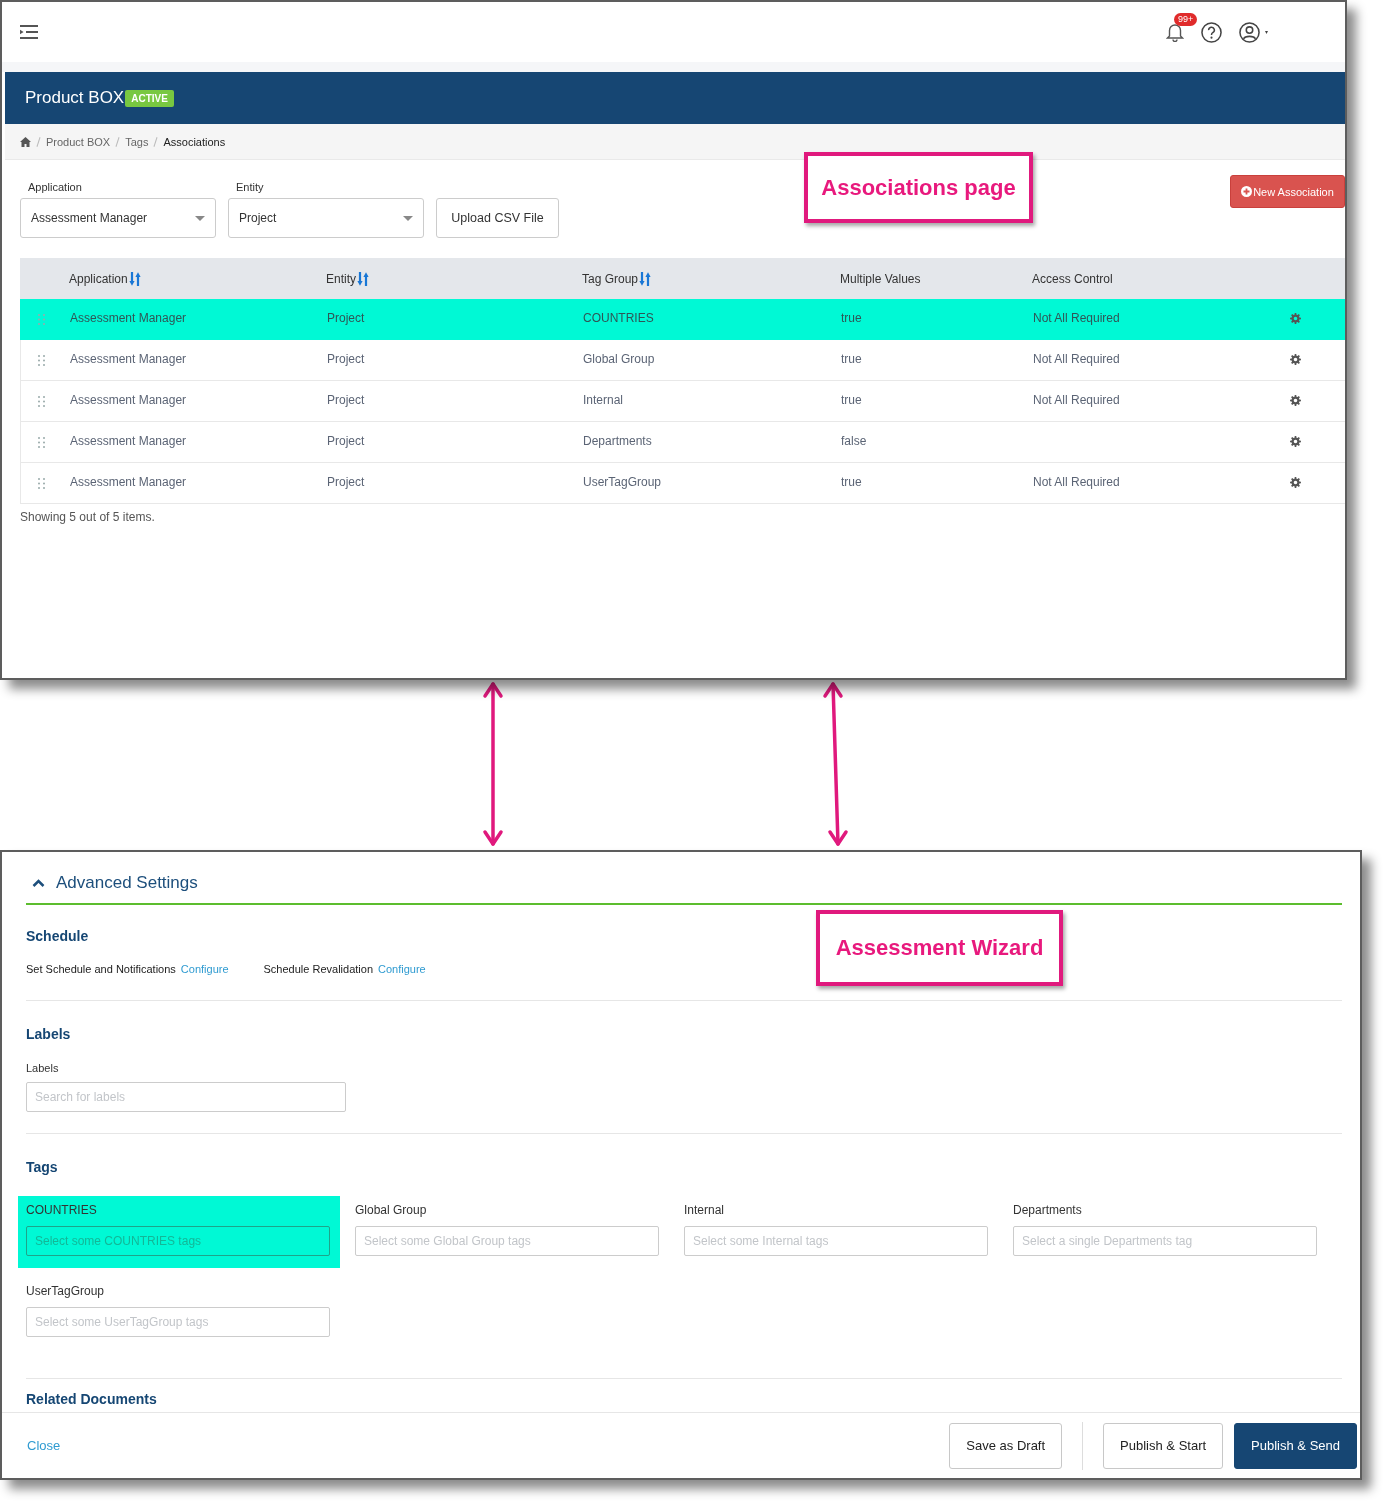  I want to click on tag-select-field: Select some Global Group tags, so click(507, 1241).